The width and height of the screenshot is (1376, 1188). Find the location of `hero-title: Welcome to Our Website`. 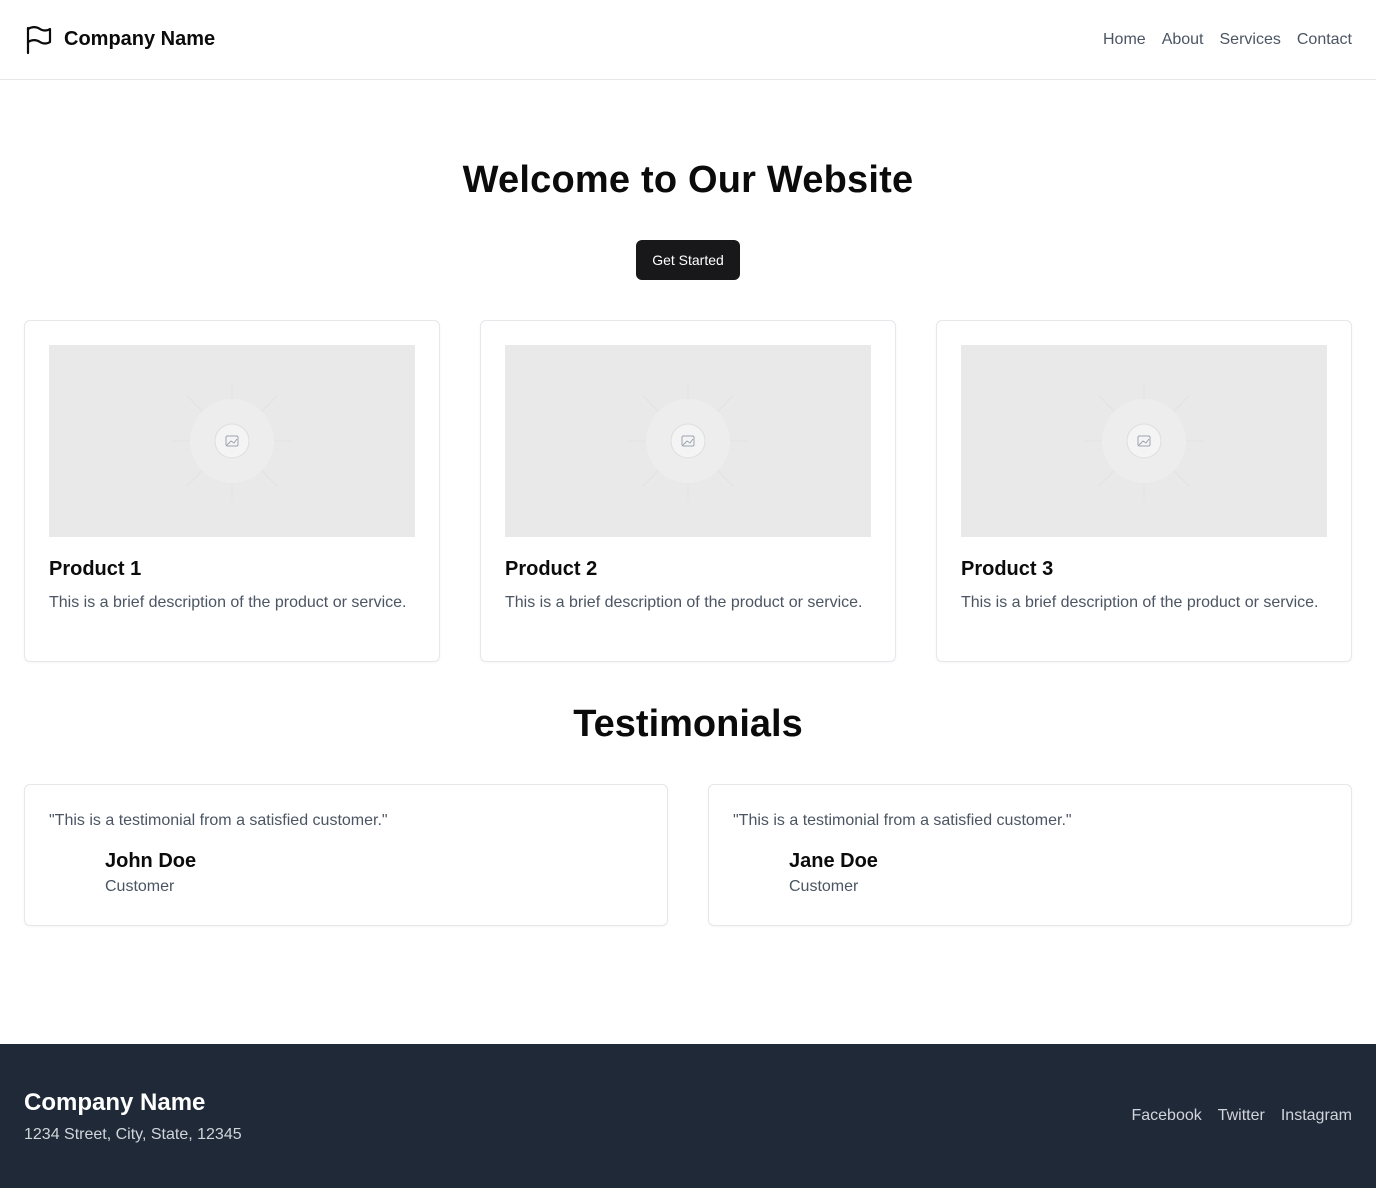

hero-title: Welcome to Our Website is located at coordinates (688, 180).